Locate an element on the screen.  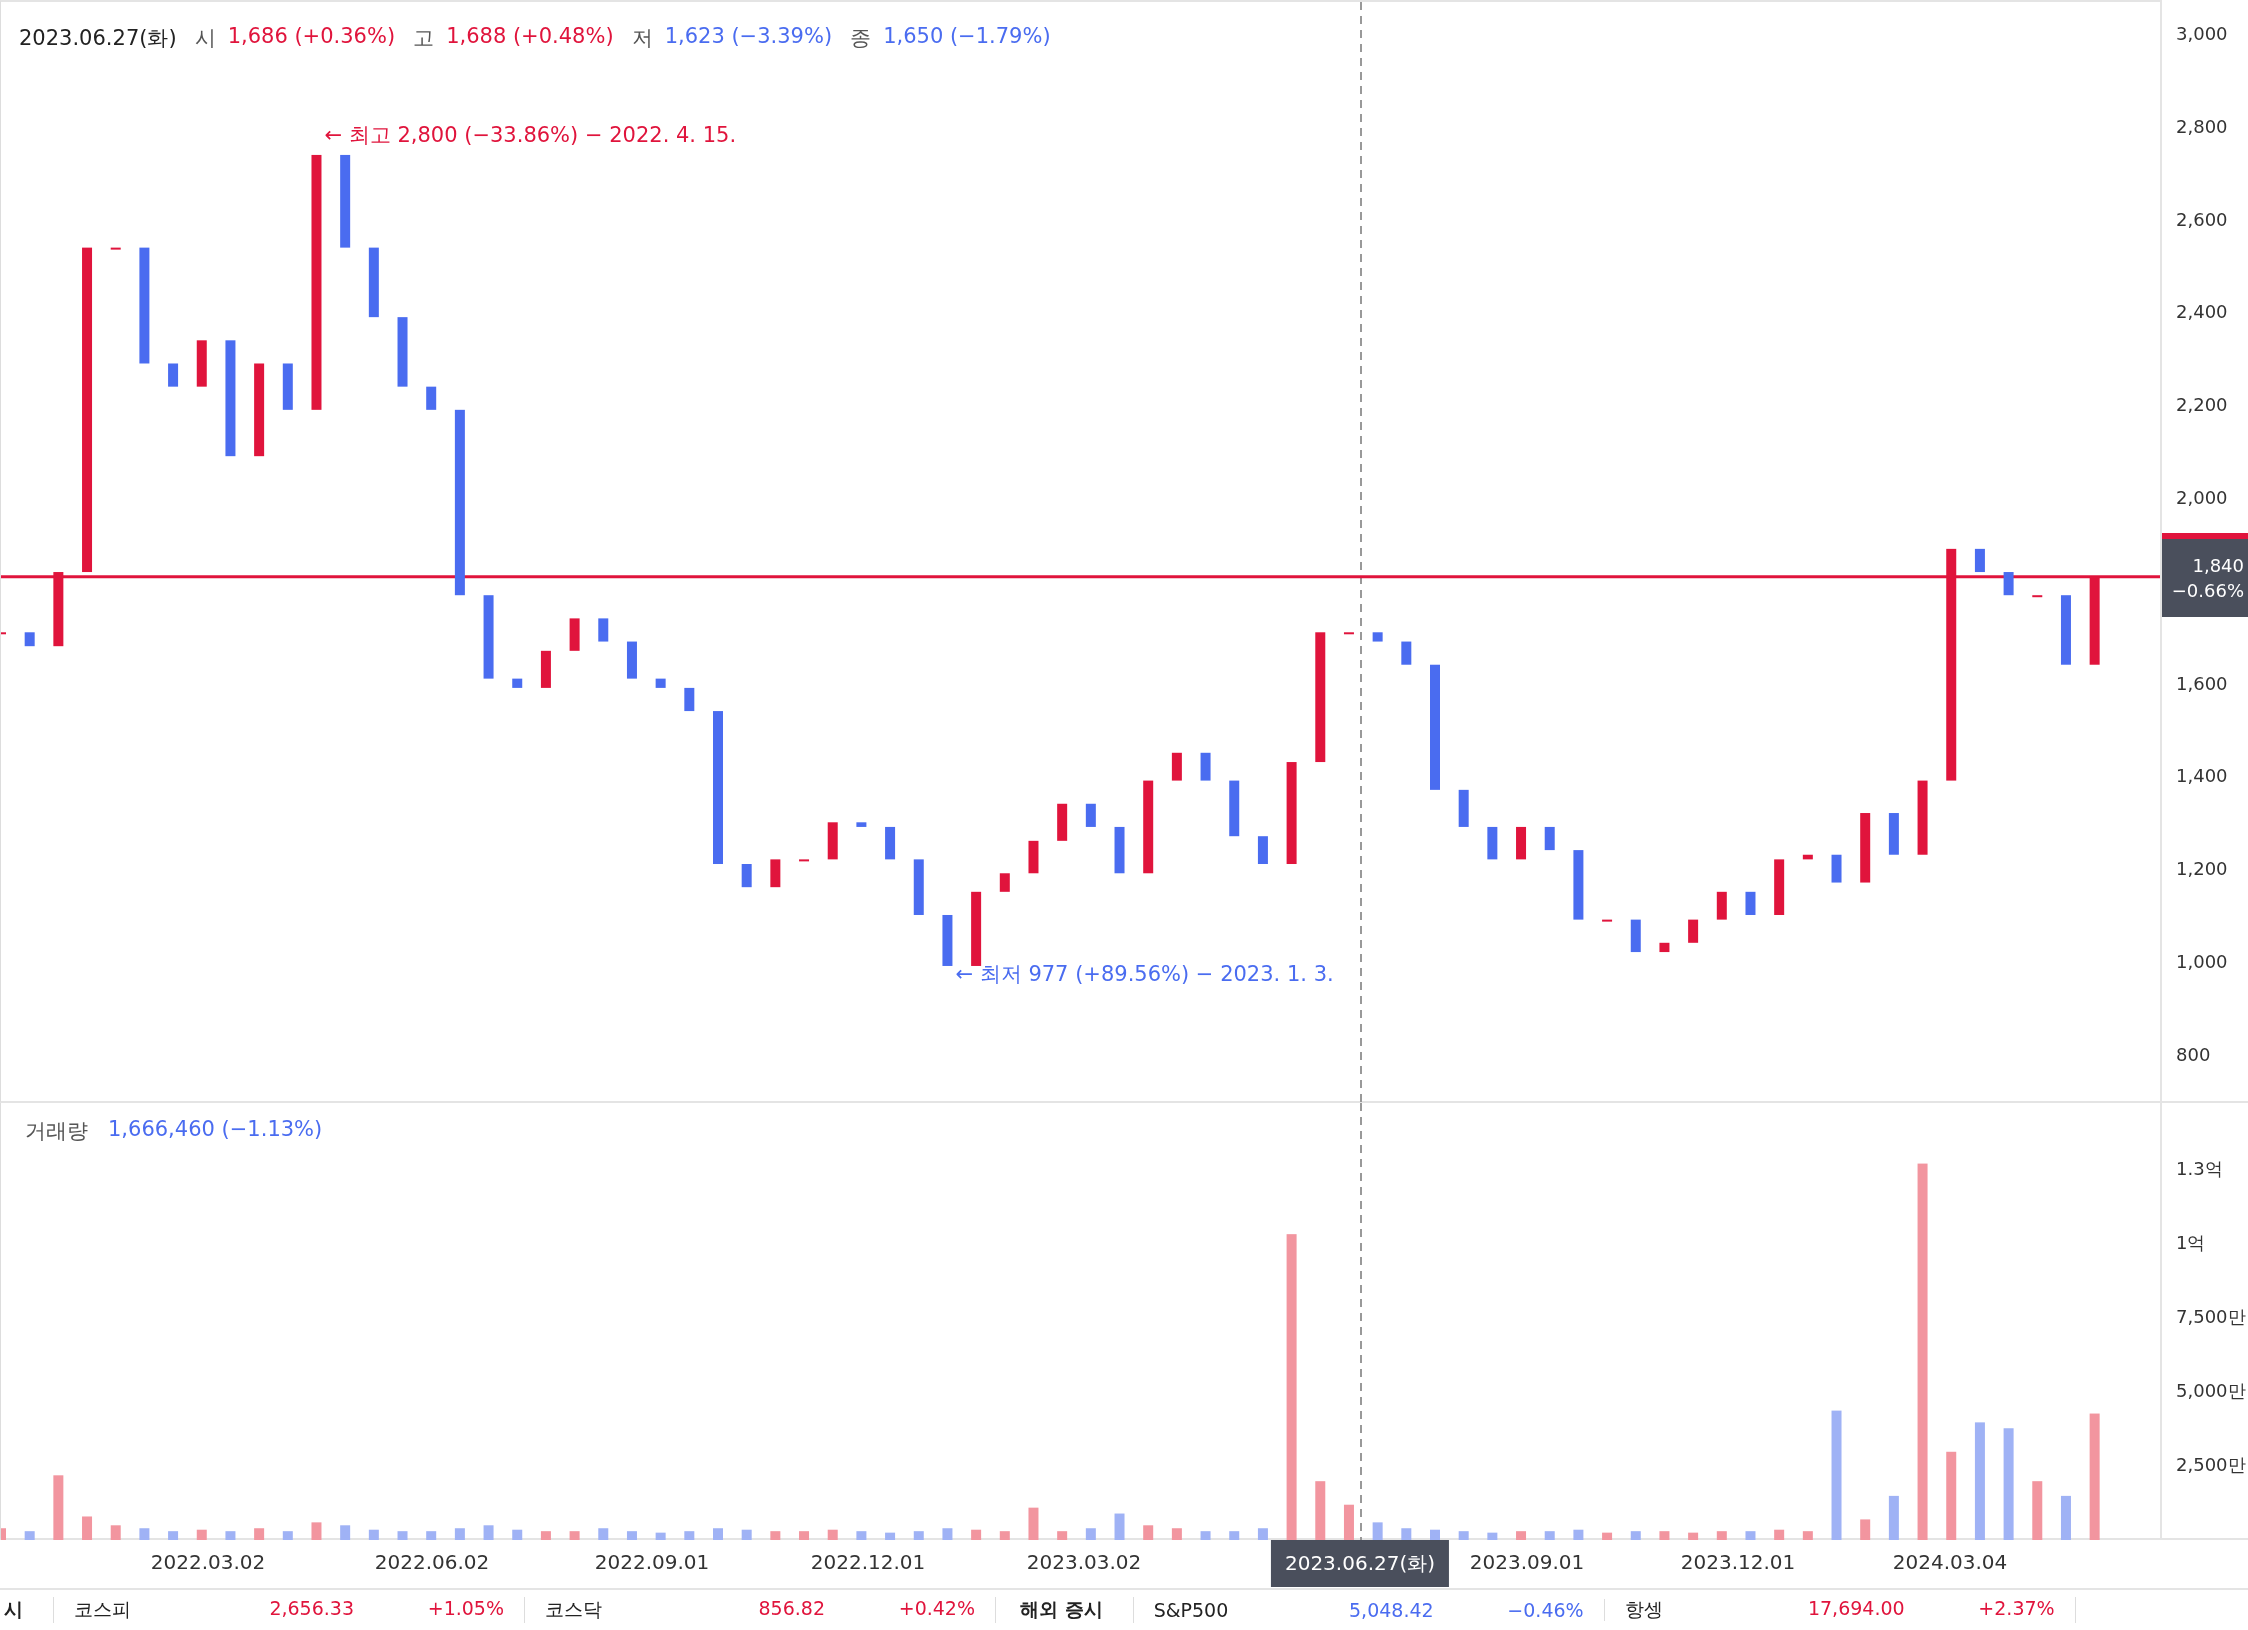
index-value: 5,048.42 is located at coordinates (1391, 1610).